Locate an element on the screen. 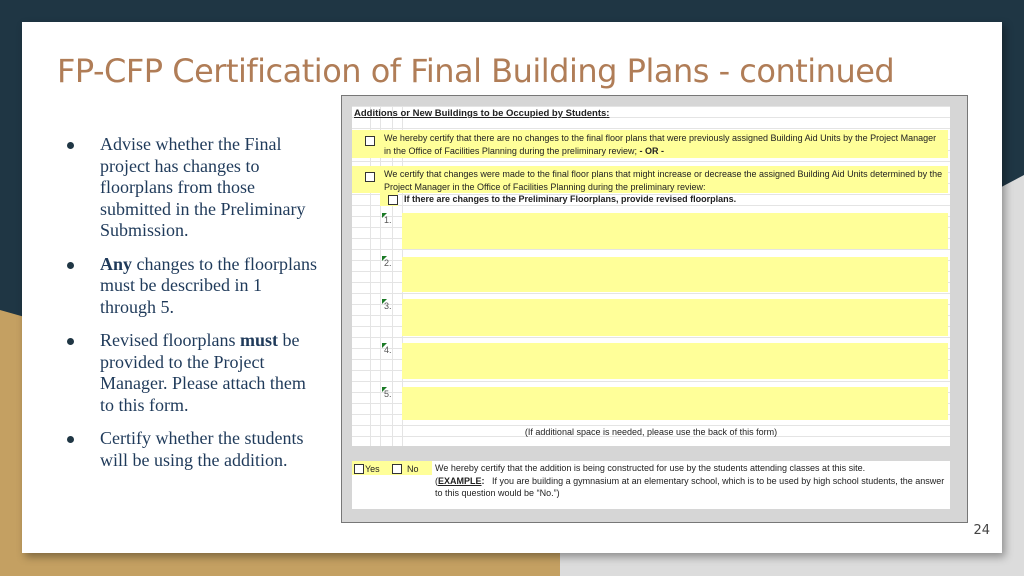  answer-number: 2. is located at coordinates (387, 262).